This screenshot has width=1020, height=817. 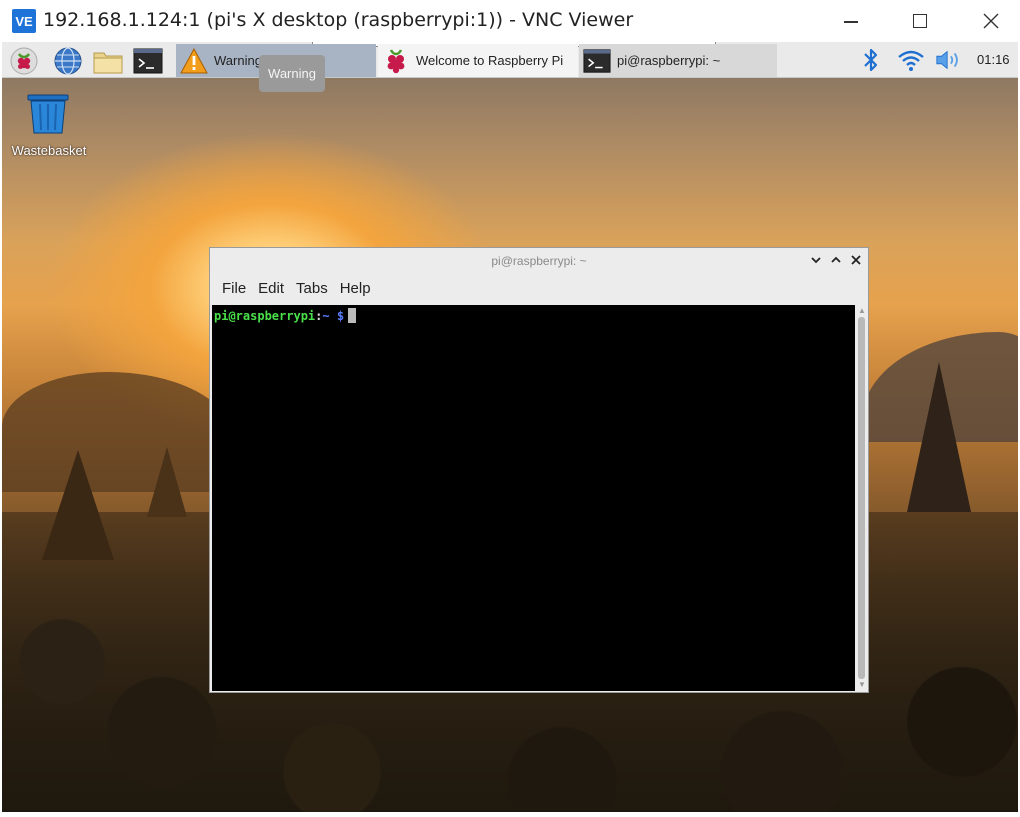 I want to click on web-browser-button, so click(x=68, y=61).